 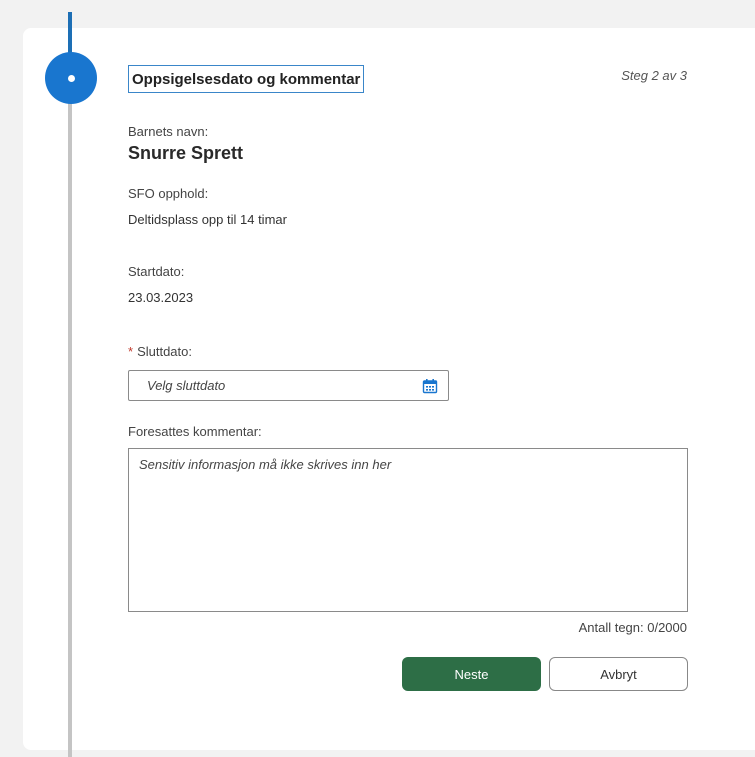 What do you see at coordinates (168, 131) in the screenshot?
I see `child-name-label: Barnets navn:` at bounding box center [168, 131].